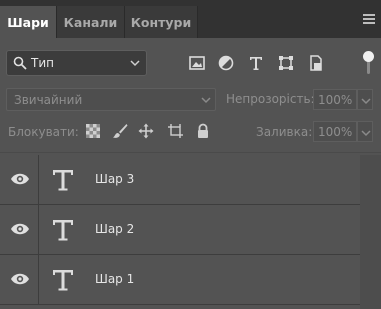  What do you see at coordinates (316, 63) in the screenshot?
I see `smart-object-icon` at bounding box center [316, 63].